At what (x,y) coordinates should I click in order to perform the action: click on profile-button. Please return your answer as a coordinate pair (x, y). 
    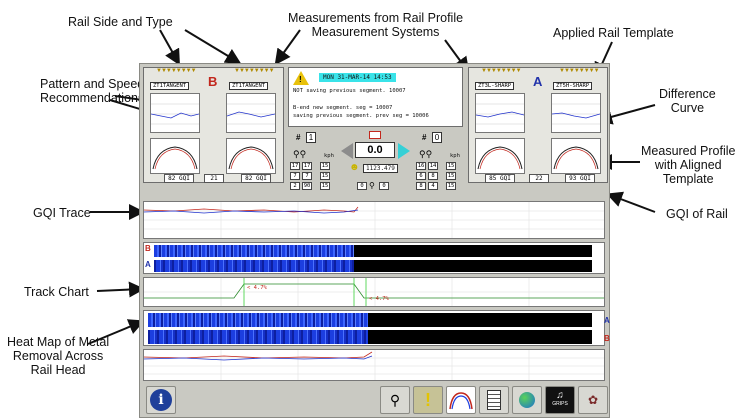
    Looking at the image, I should click on (461, 400).